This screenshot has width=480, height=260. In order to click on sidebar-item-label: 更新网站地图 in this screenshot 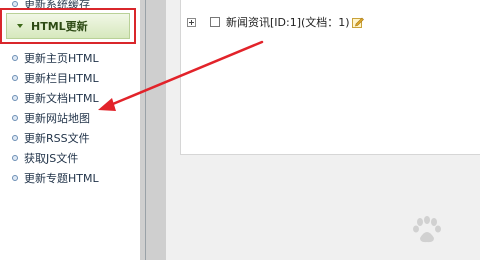, I will do `click(57, 118)`.